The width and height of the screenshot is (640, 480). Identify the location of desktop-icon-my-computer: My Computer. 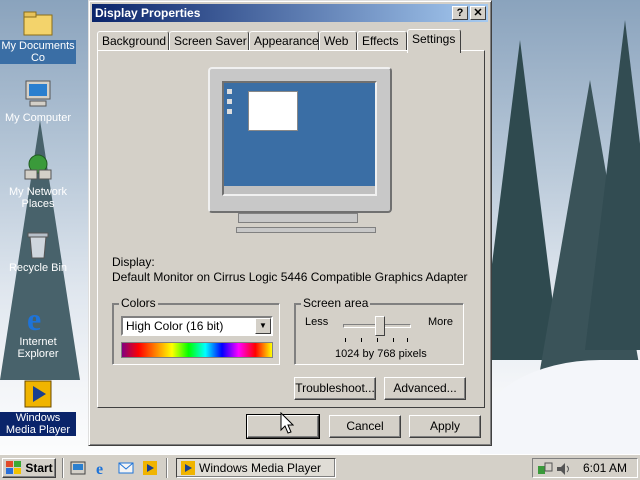
(38, 101).